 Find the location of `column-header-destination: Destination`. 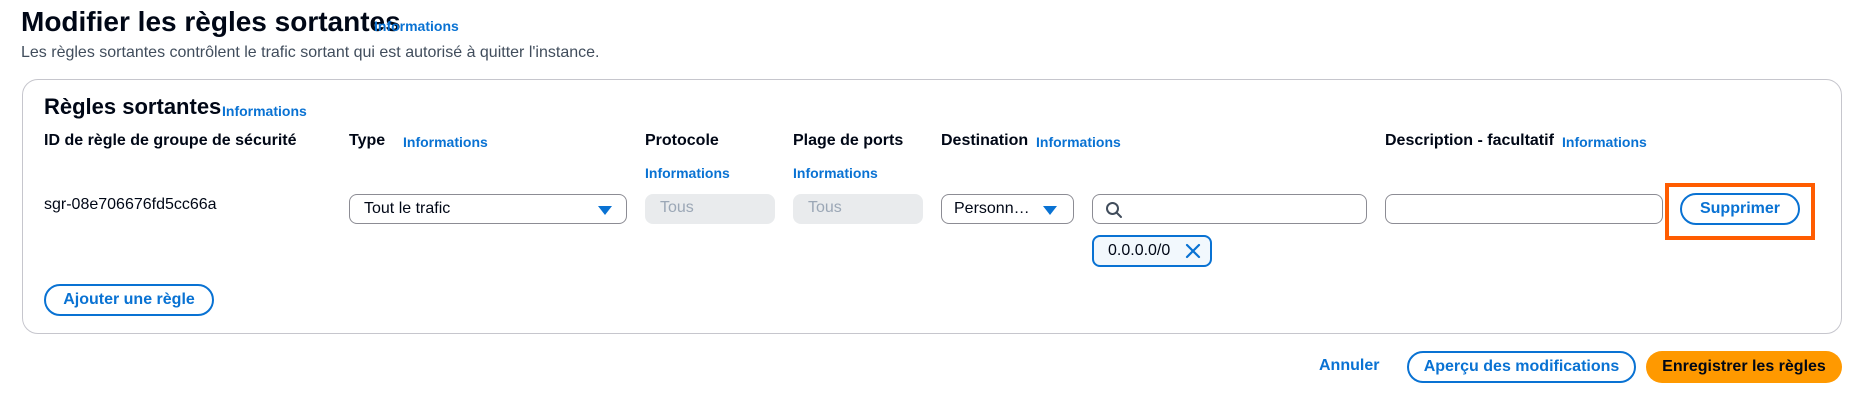

column-header-destination: Destination is located at coordinates (985, 140).